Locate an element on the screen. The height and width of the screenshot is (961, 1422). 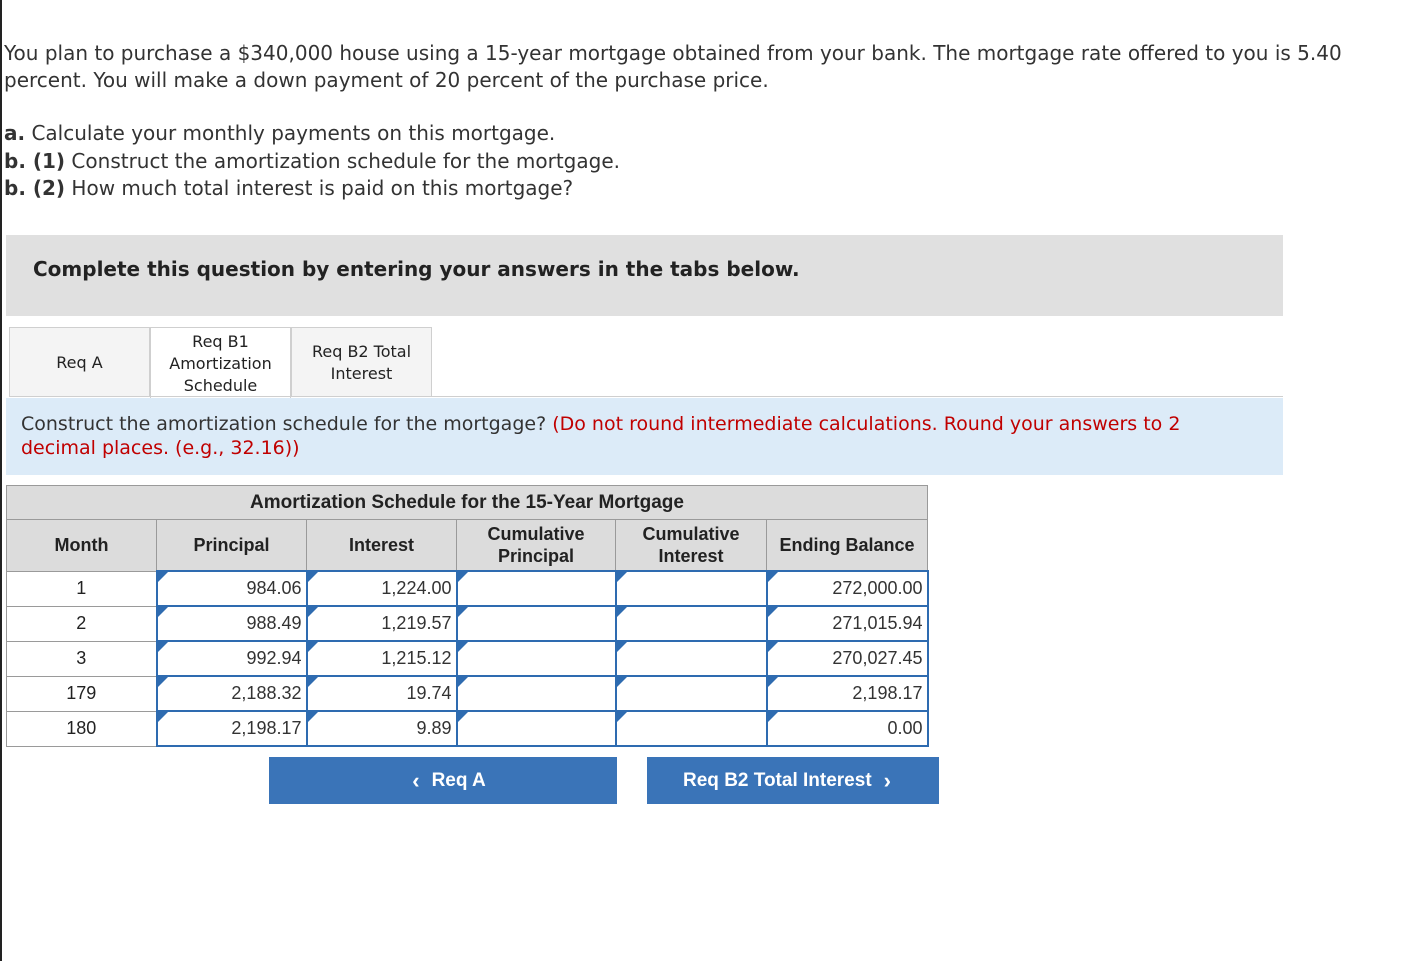
month-cell: 179 is located at coordinates (81, 693).